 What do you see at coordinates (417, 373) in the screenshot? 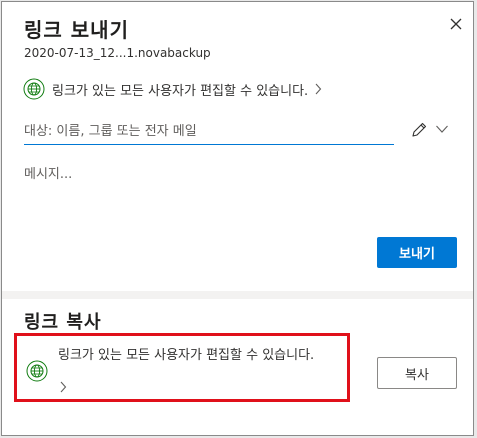
I see `copy-button: 복사` at bounding box center [417, 373].